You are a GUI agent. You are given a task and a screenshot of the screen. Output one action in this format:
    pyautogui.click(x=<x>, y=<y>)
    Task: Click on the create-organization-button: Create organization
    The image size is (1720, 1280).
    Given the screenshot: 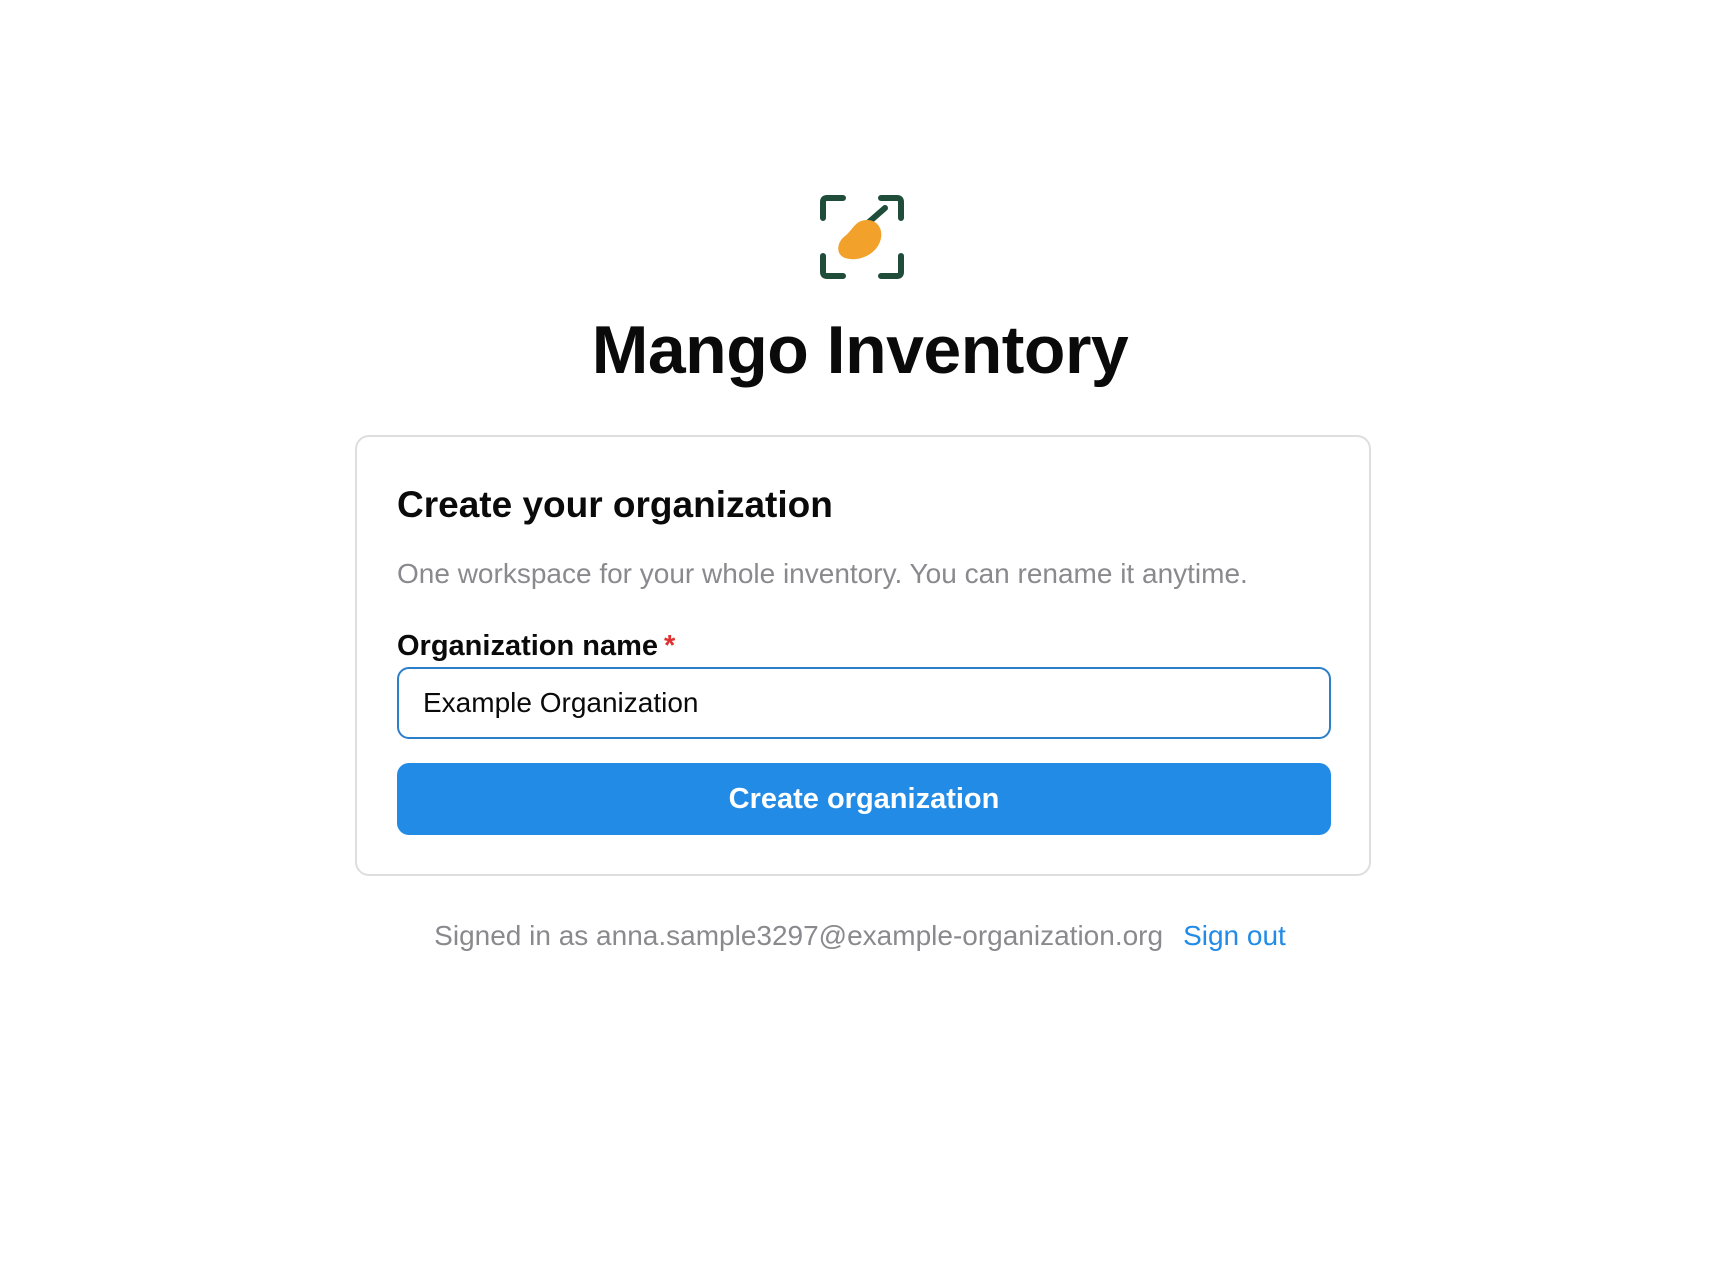 What is the action you would take?
    pyautogui.click(x=864, y=799)
    